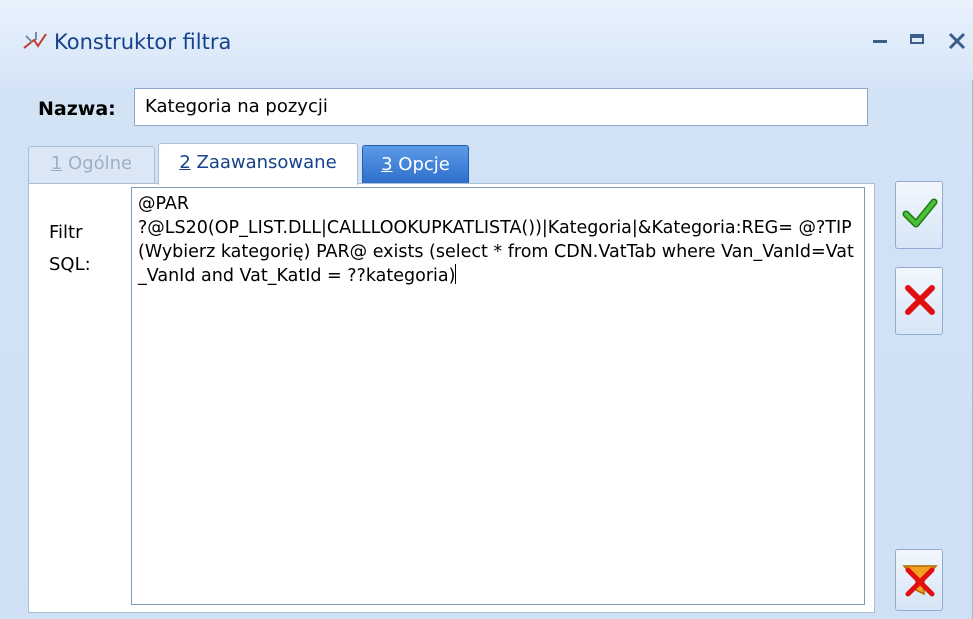  I want to click on tab-advanced-number: 2, so click(185, 162).